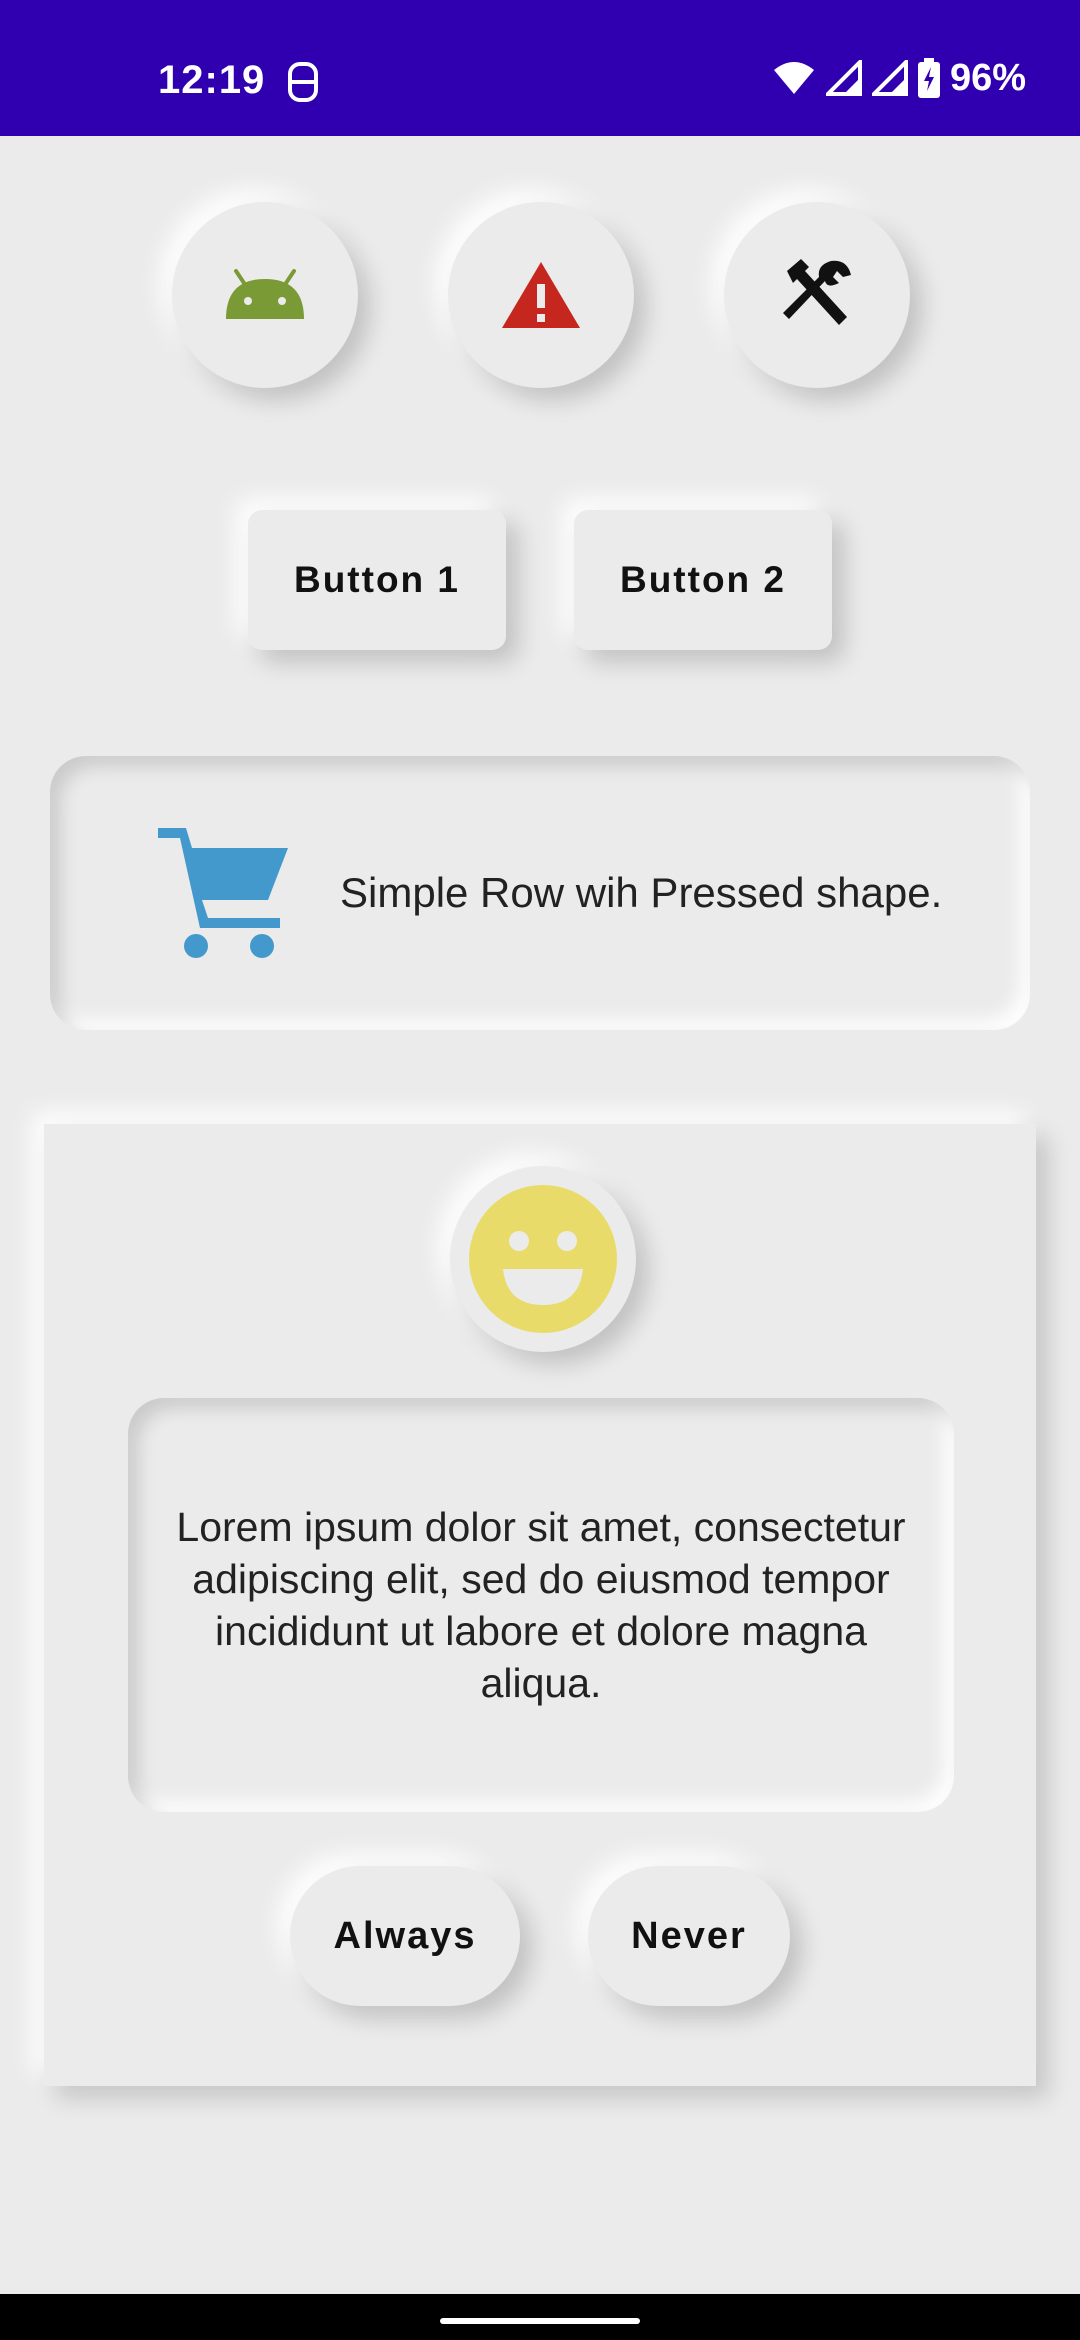  Describe the element at coordinates (303, 82) in the screenshot. I see `notification-icon` at that location.